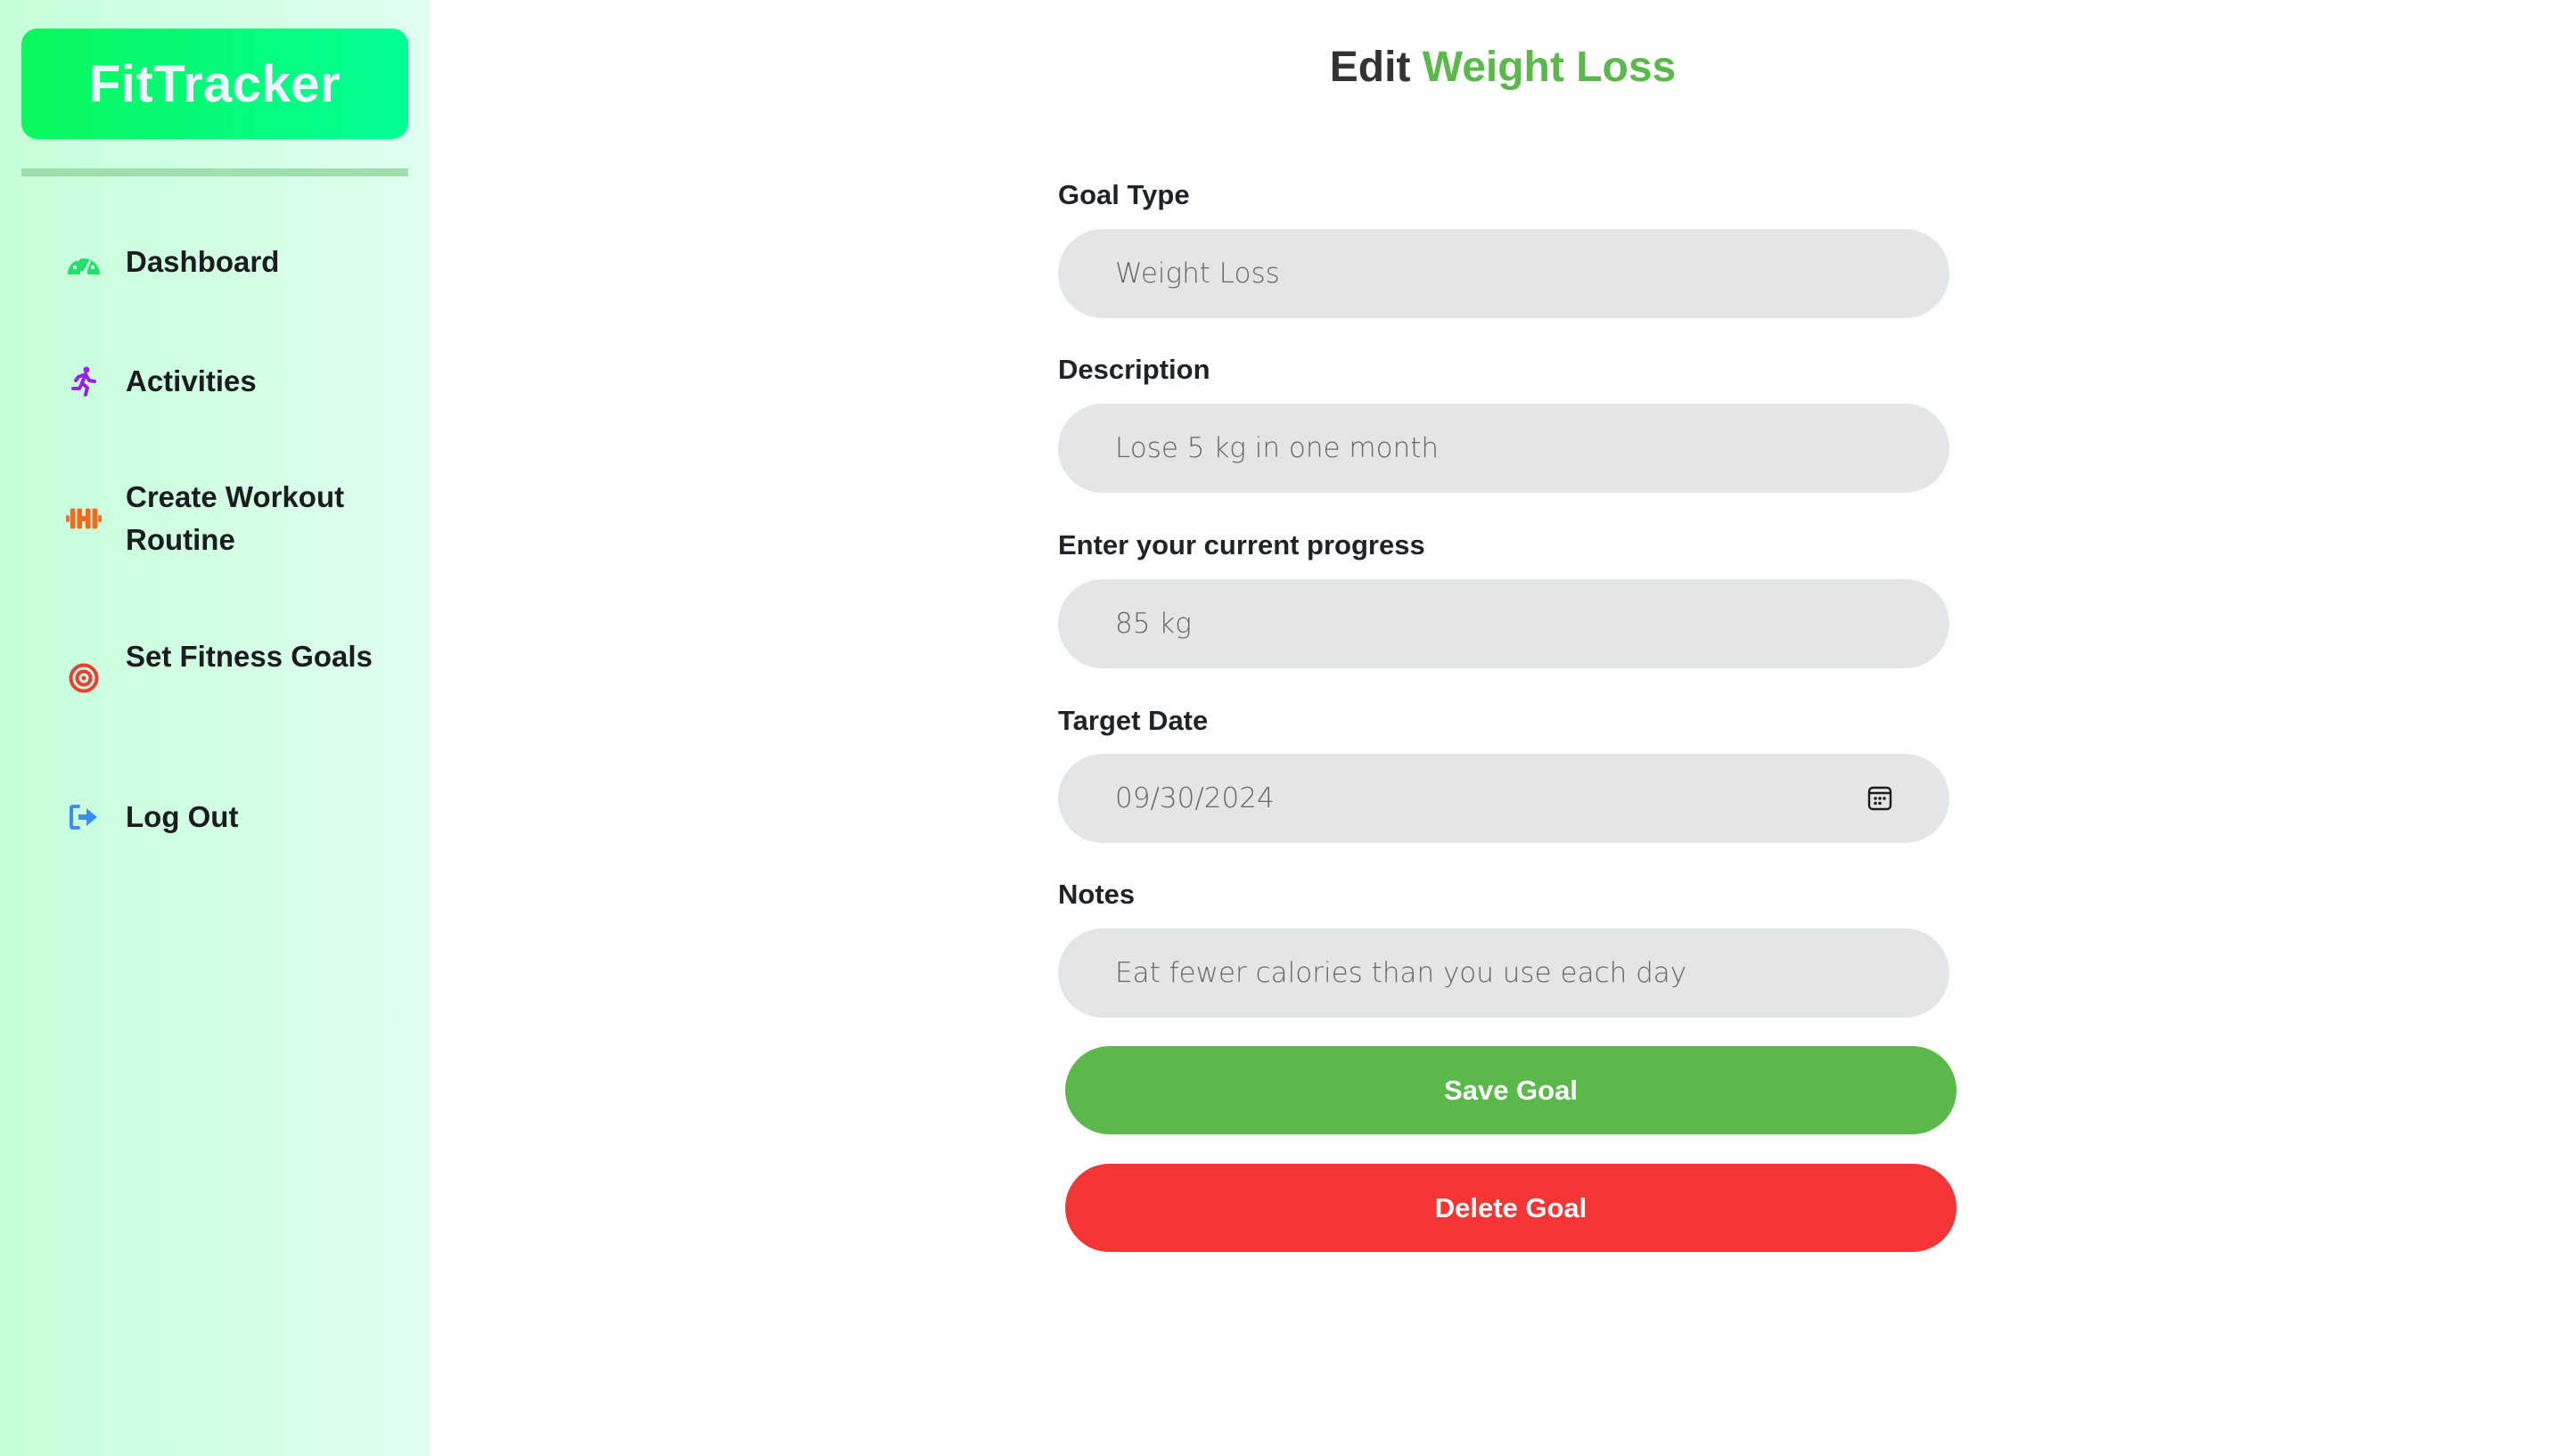 This screenshot has height=1456, width=2576. What do you see at coordinates (1401, 973) in the screenshot?
I see `notes-value: Eat fewer calories than you use each day` at bounding box center [1401, 973].